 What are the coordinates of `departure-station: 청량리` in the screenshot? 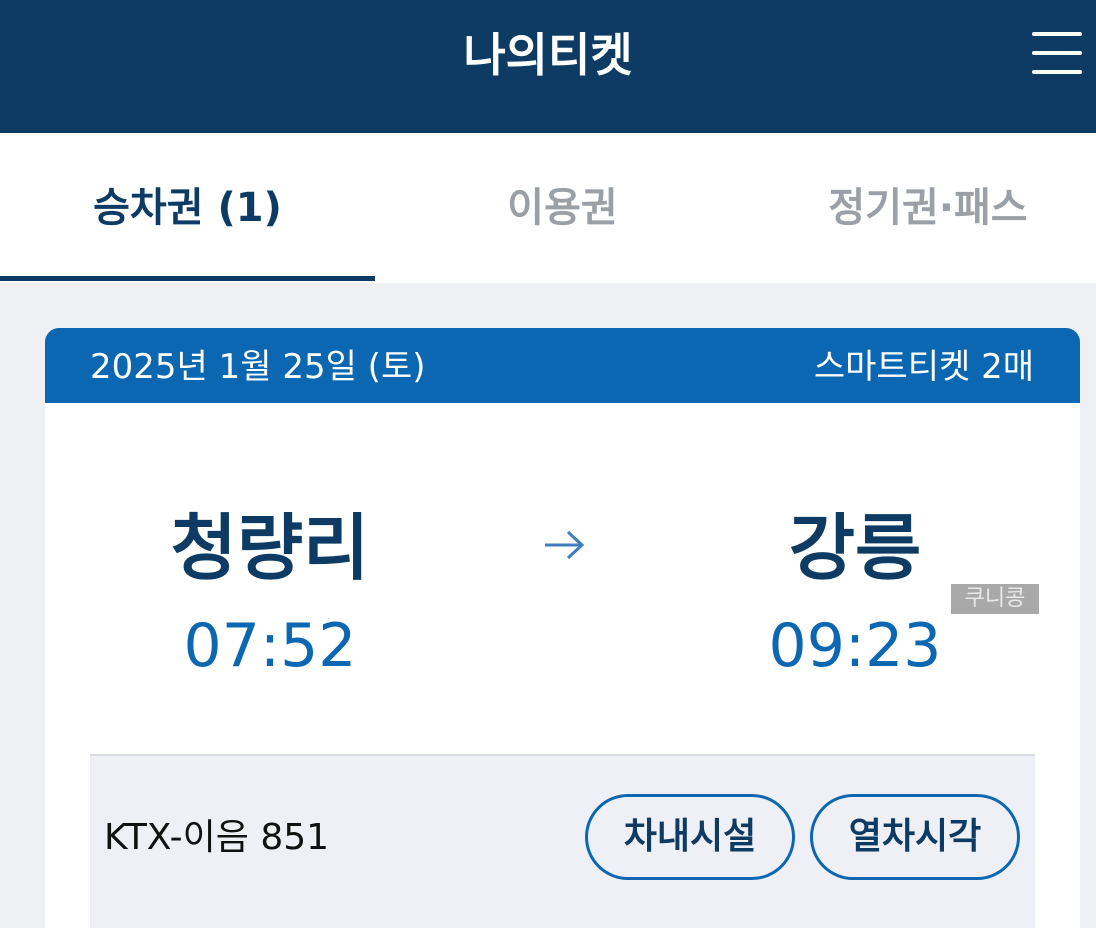 It's located at (270, 548).